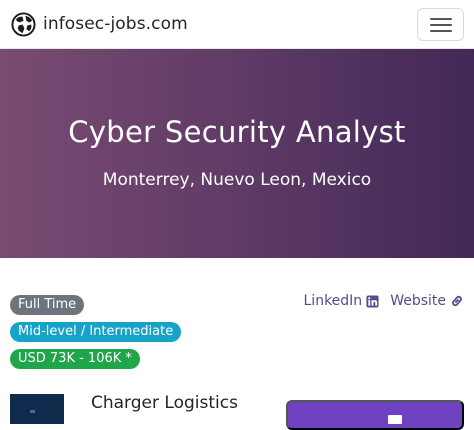 The width and height of the screenshot is (474, 430). What do you see at coordinates (418, 301) in the screenshot?
I see `website-link-label: Website` at bounding box center [418, 301].